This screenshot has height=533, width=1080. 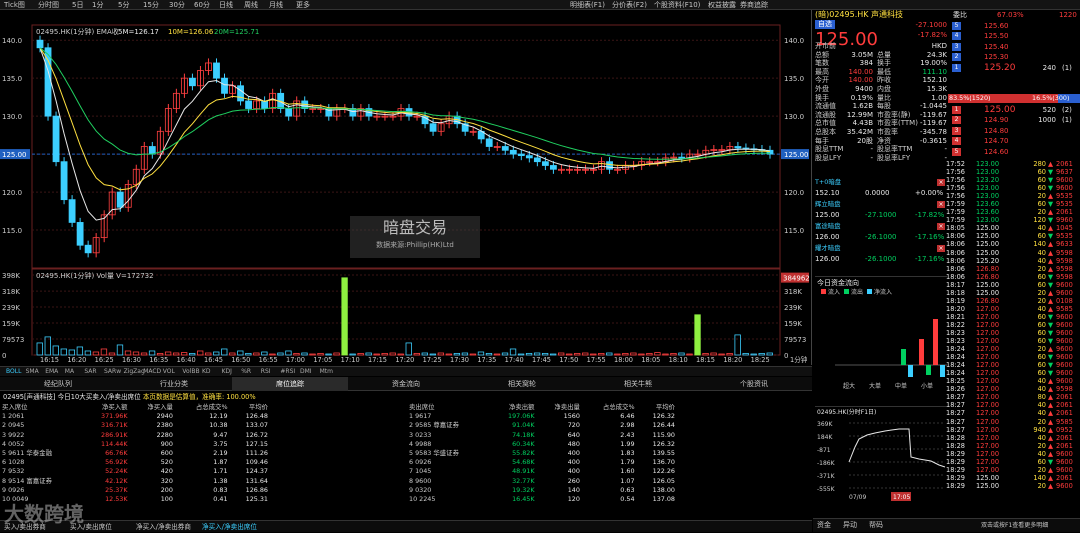 What do you see at coordinates (151, 5) in the screenshot?
I see `topbar-tab: 15分` at bounding box center [151, 5].